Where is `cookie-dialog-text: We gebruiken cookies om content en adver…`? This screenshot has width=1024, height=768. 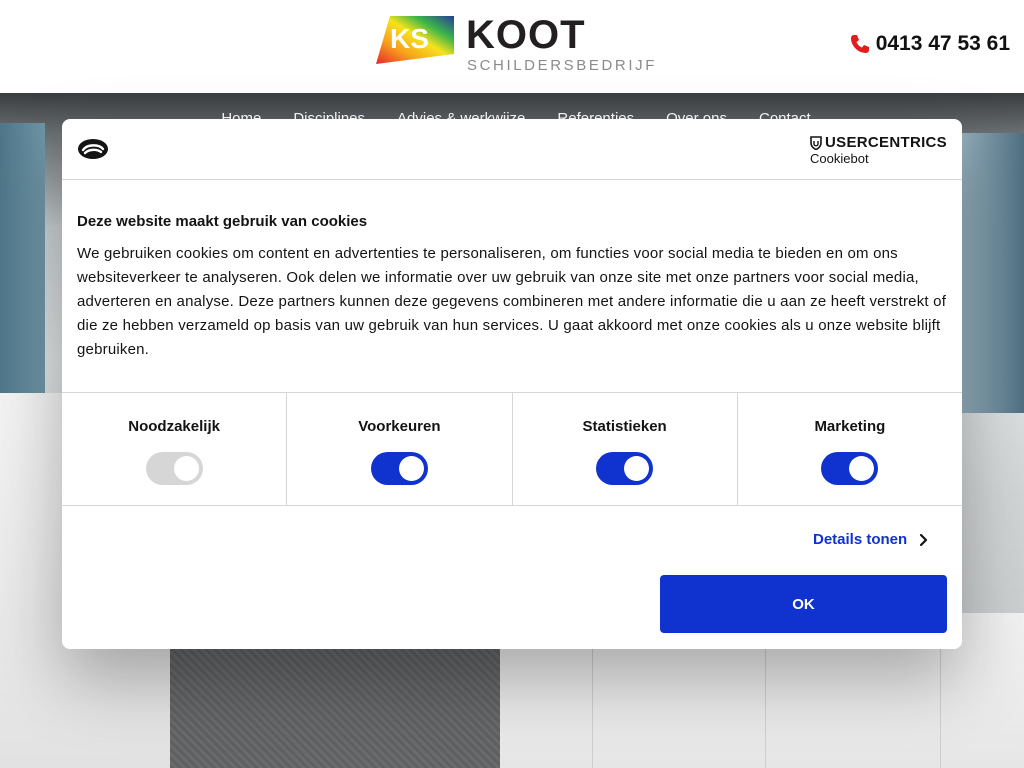
cookie-dialog-text: We gebruiken cookies om content en adver… is located at coordinates (512, 301).